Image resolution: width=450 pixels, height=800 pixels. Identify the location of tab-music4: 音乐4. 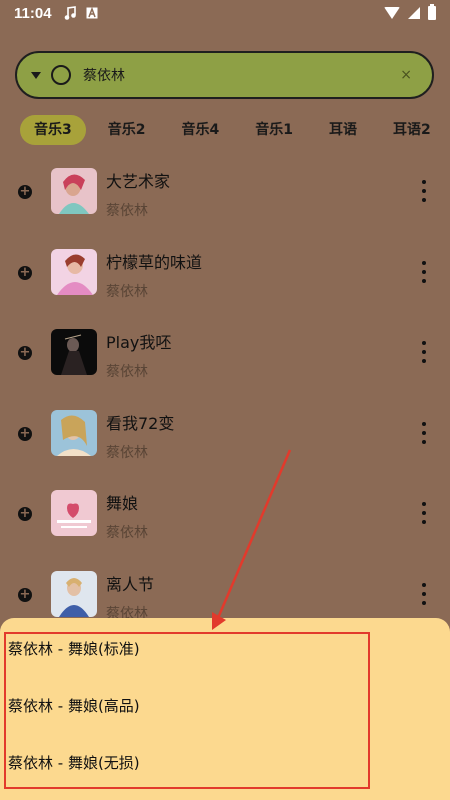
(201, 130).